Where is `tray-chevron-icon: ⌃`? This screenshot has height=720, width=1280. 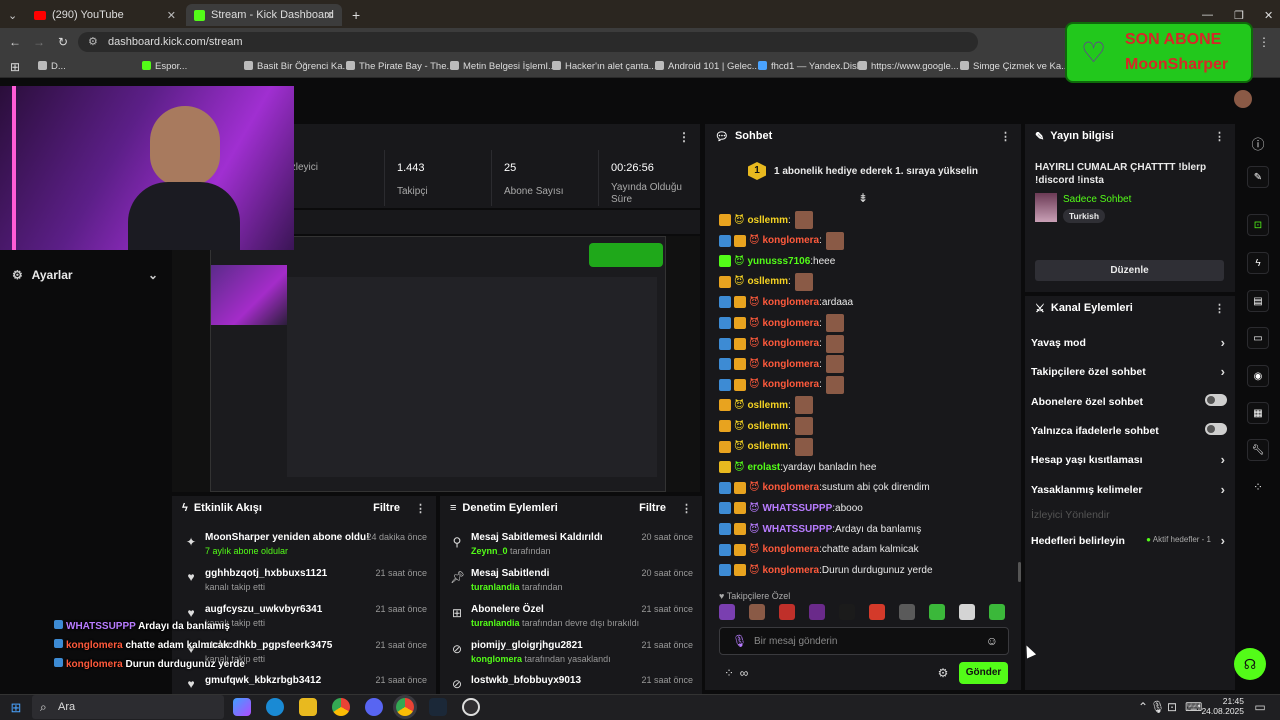 tray-chevron-icon: ⌃ is located at coordinates (1143, 707).